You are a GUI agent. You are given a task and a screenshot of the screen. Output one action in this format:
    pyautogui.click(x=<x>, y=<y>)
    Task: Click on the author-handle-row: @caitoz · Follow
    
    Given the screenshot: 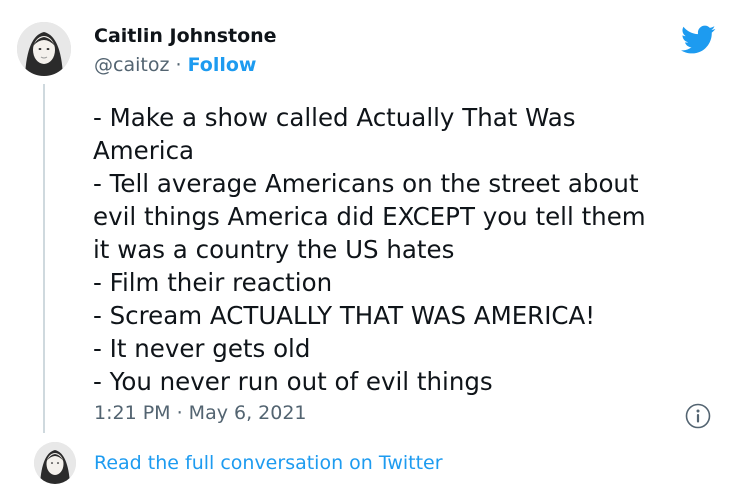 What is the action you would take?
    pyautogui.click(x=175, y=65)
    